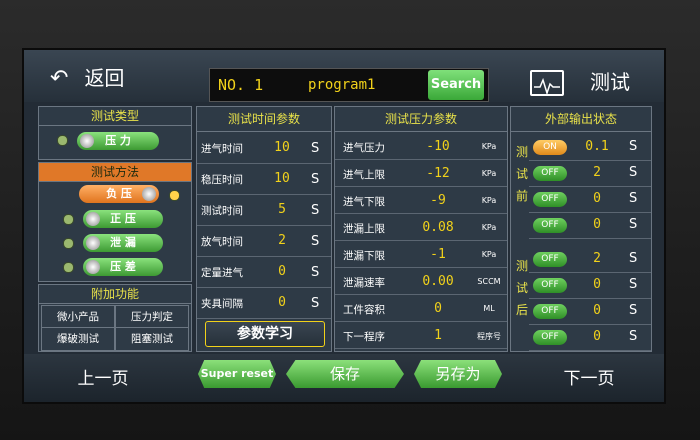 Image resolution: width=700 pixels, height=440 pixels. Describe the element at coordinates (458, 374) in the screenshot. I see `save-as-button: 另存为` at that location.